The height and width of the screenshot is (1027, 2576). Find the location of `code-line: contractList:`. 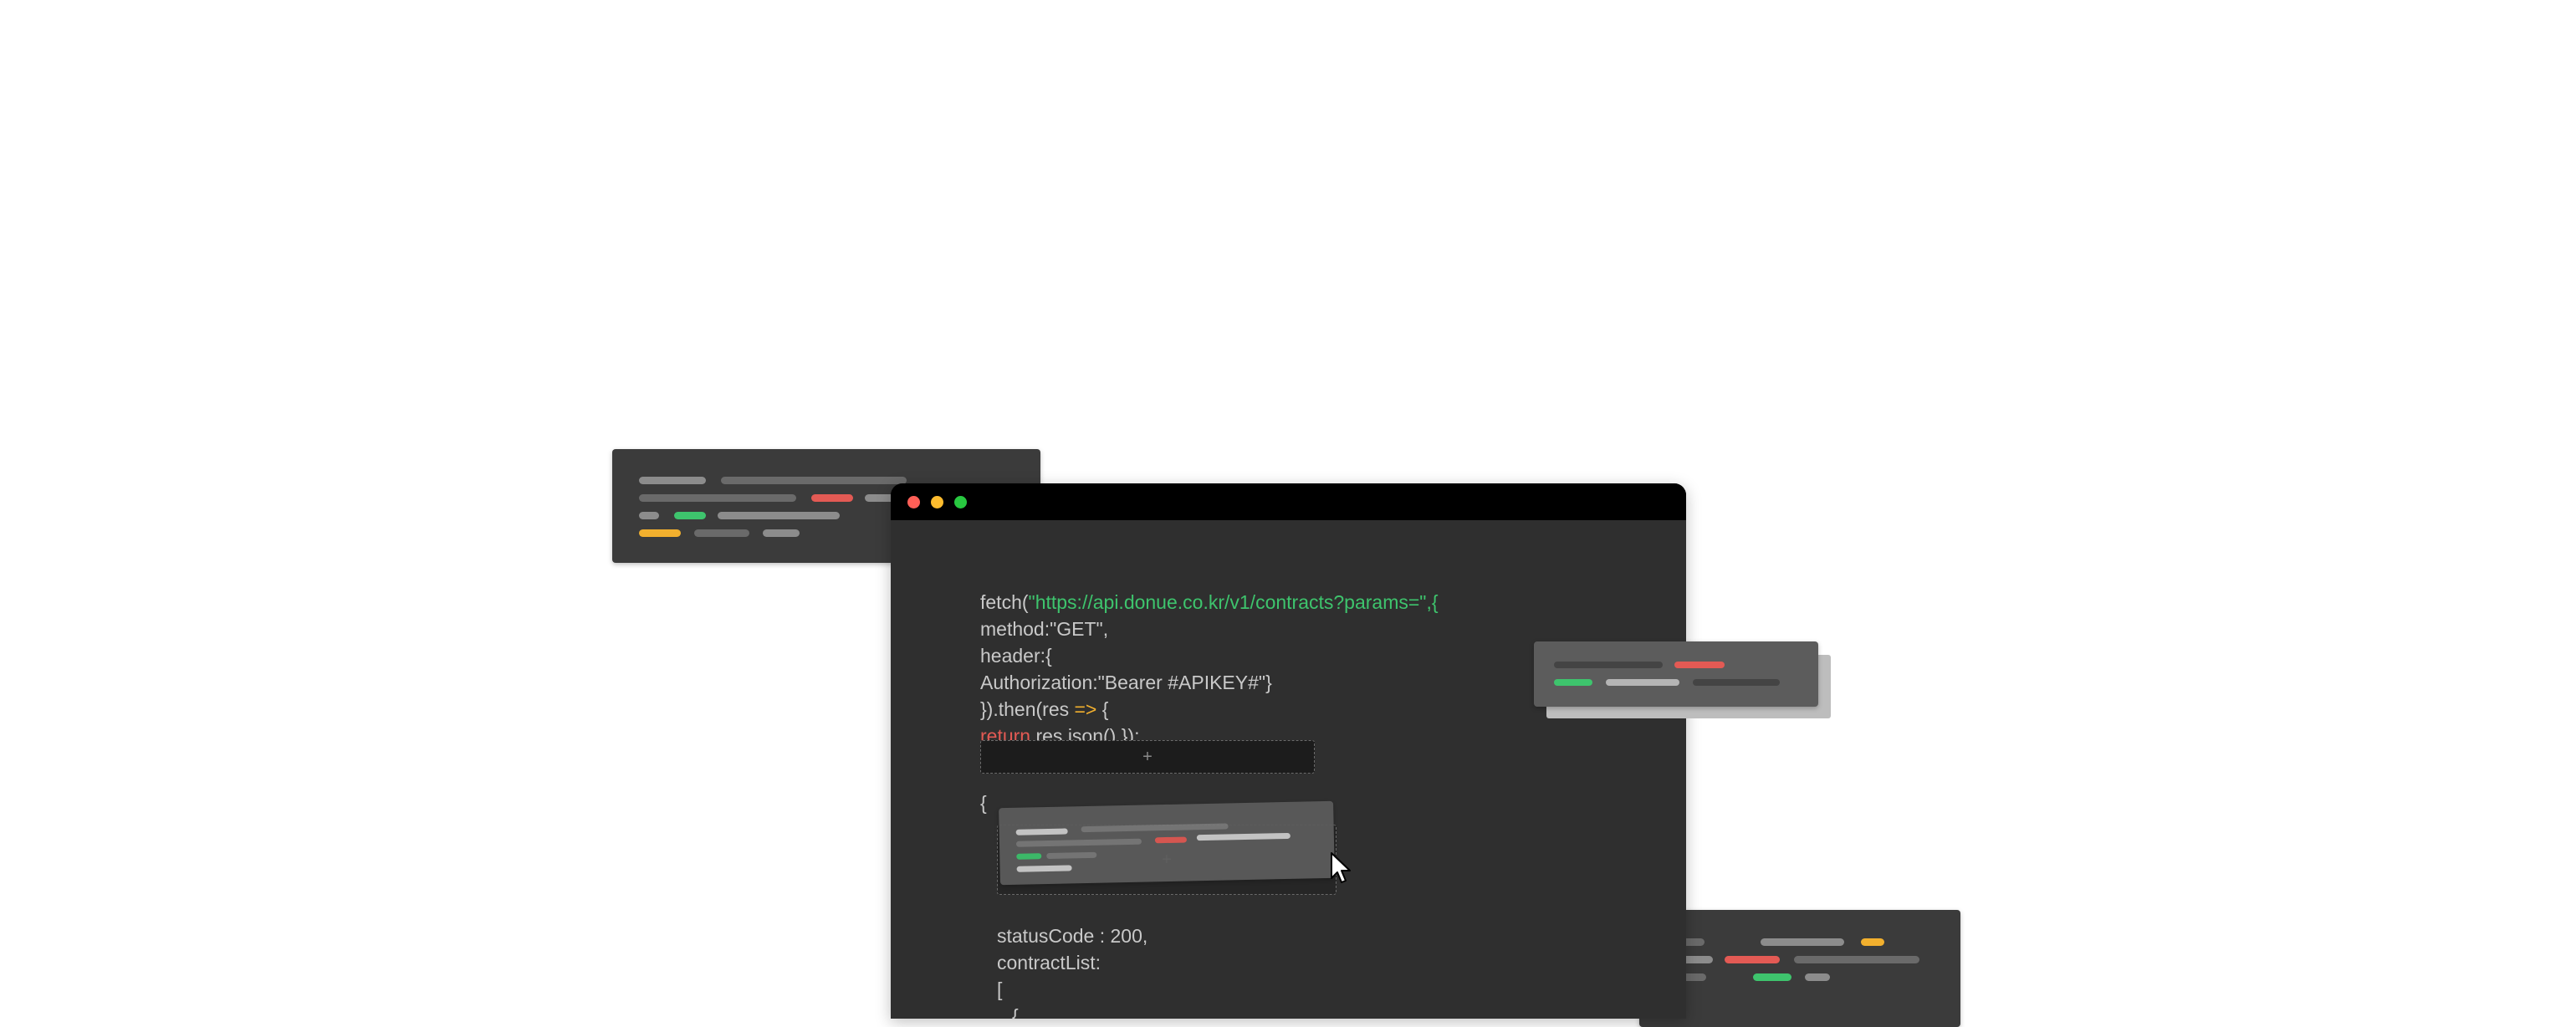

code-line: contractList: is located at coordinates (1049, 962).